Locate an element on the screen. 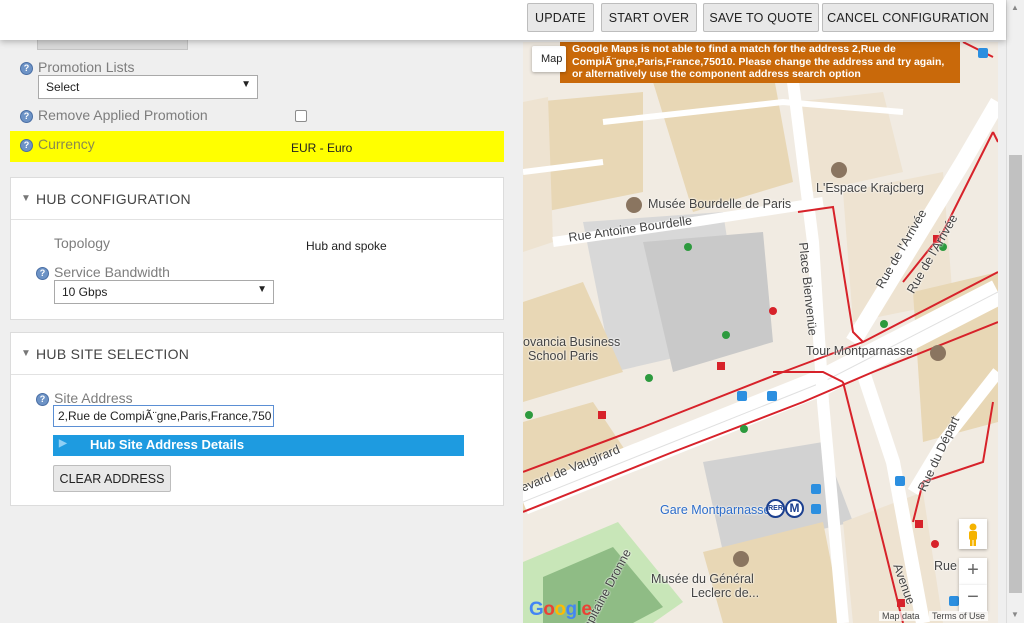 The height and width of the screenshot is (623, 1024). map-label: L'Espace Krajcberg is located at coordinates (870, 188).